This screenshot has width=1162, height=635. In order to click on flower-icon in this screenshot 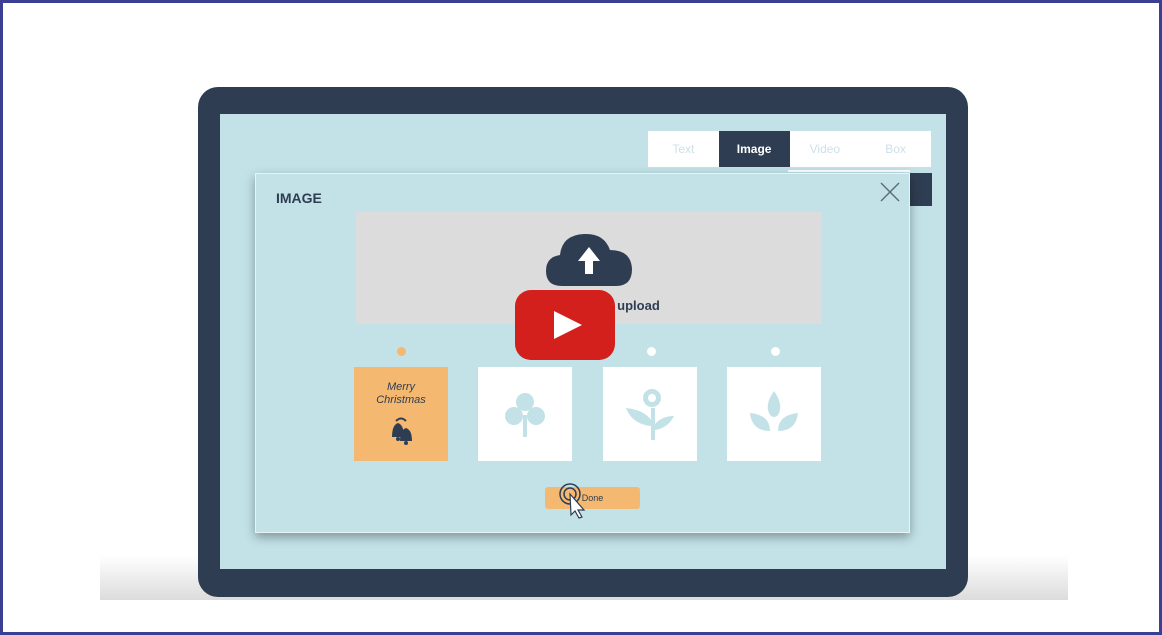, I will do `click(650, 414)`.